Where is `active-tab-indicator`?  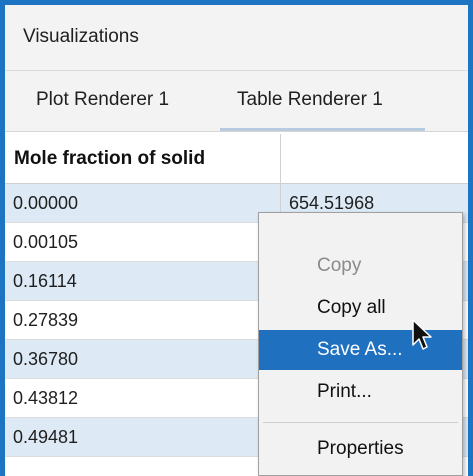 active-tab-indicator is located at coordinates (322, 129).